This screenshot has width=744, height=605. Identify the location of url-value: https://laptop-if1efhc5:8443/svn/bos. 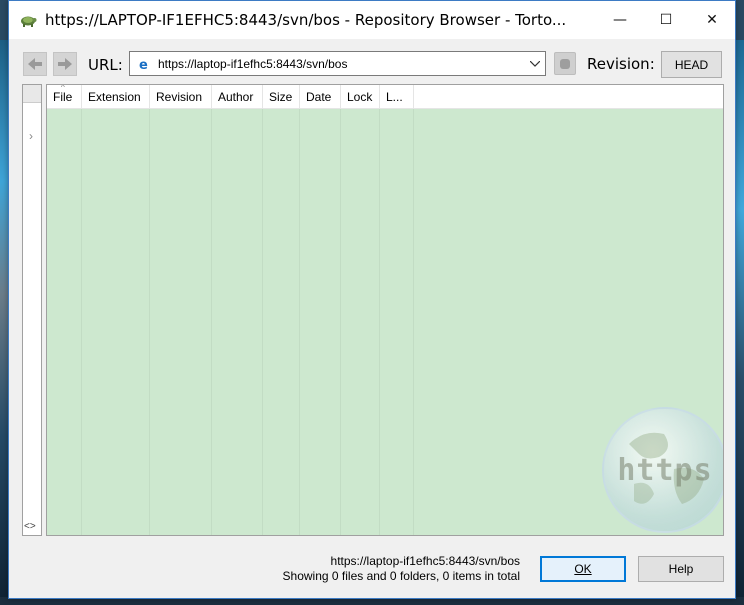
(341, 64).